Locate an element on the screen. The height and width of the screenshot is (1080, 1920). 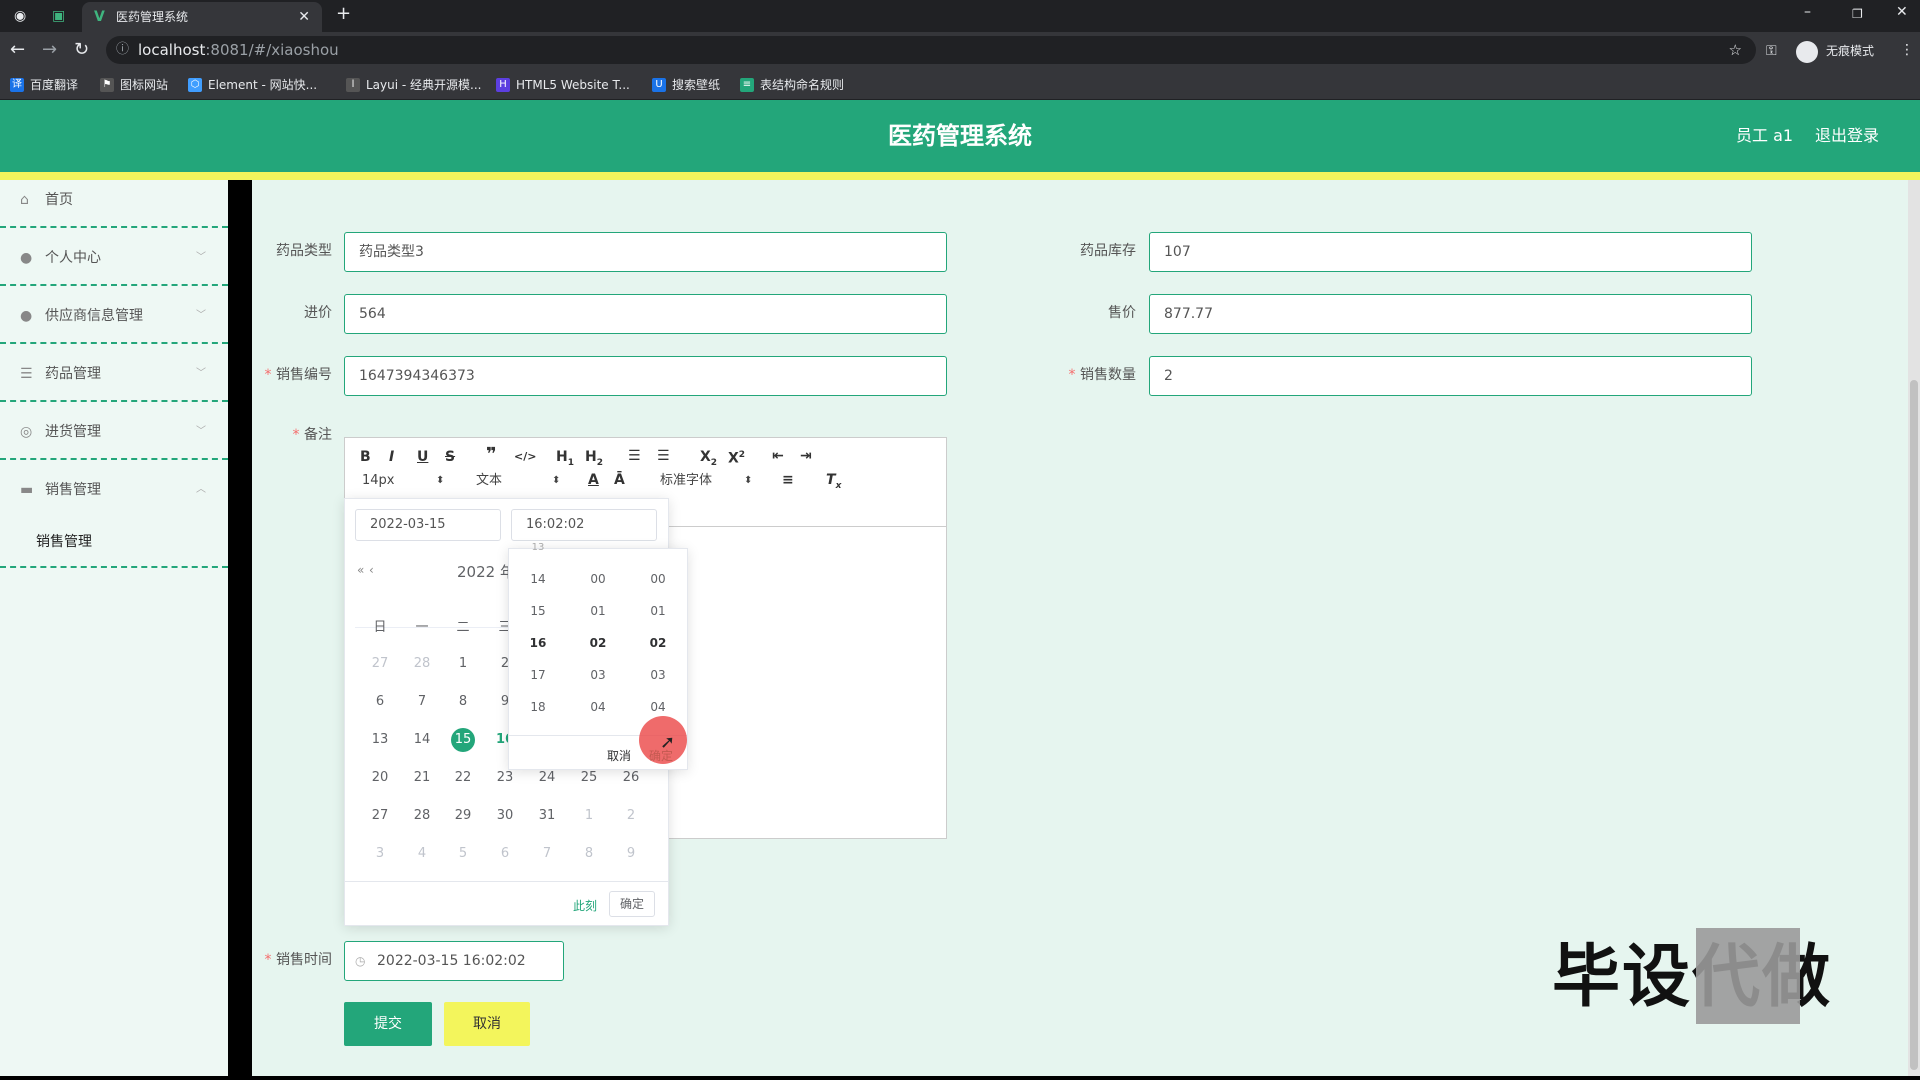
restore-icon: ❐ is located at coordinates (1857, 14).